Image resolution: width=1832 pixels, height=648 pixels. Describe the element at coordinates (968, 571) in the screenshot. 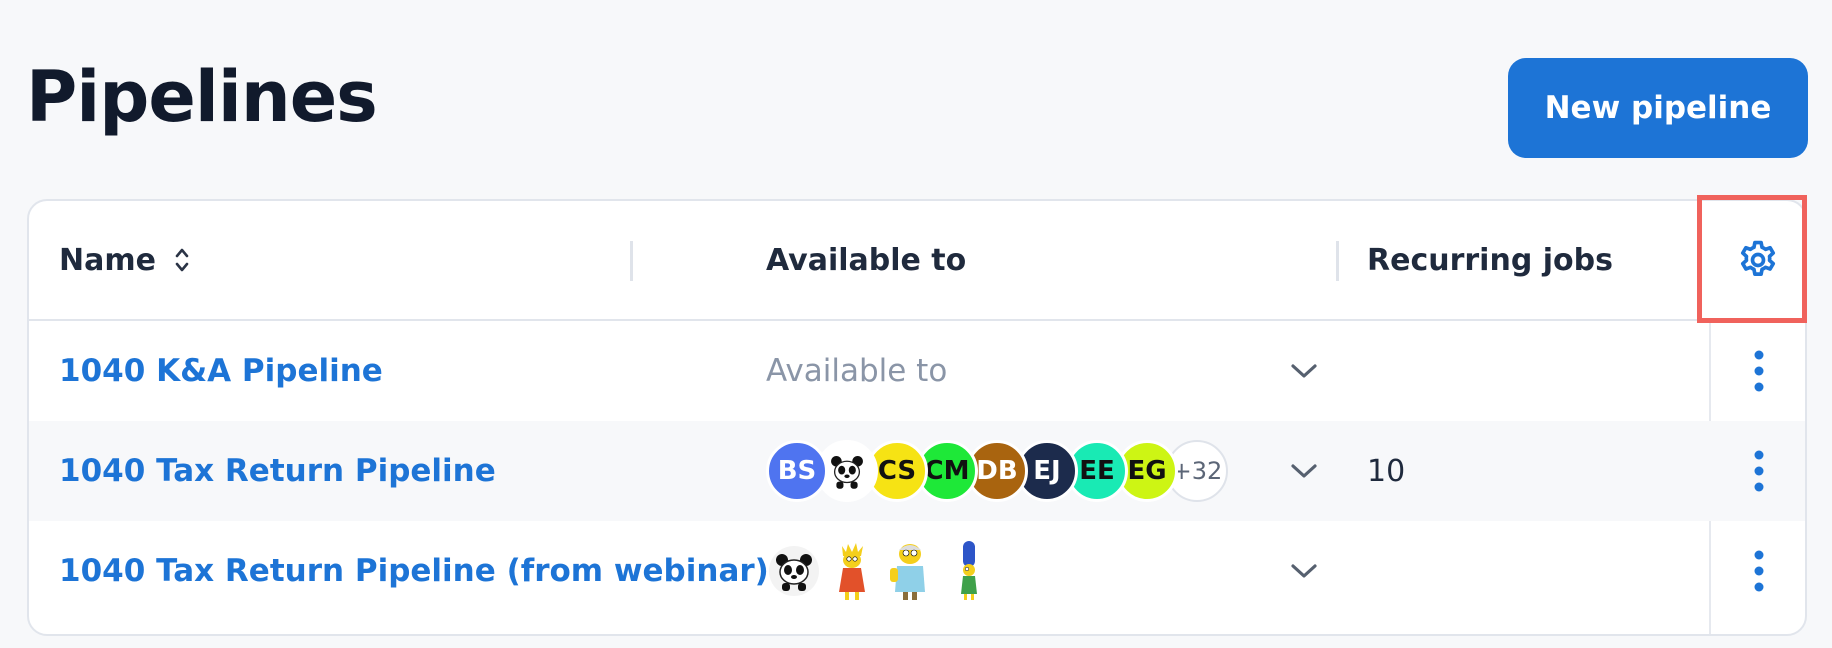

I see `marge-simpson-icon` at that location.